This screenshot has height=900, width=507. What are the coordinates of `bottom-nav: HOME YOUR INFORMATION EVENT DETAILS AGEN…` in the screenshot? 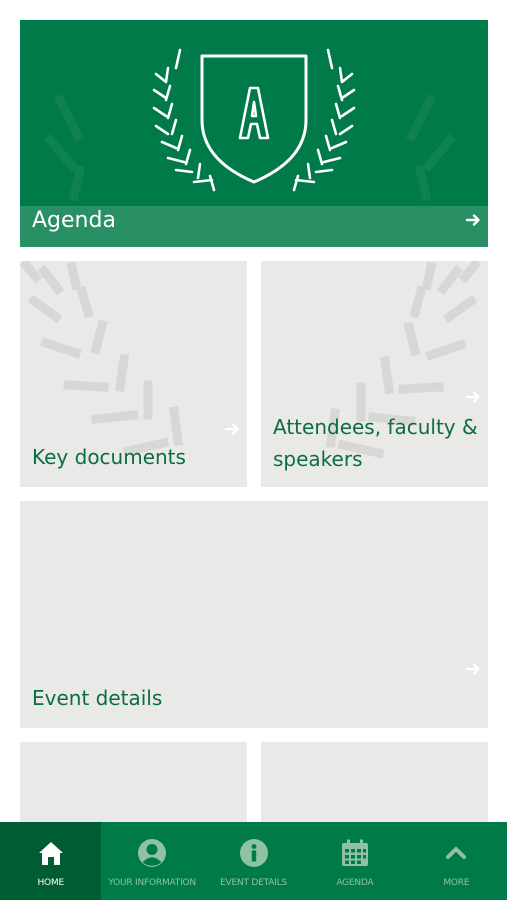 It's located at (253, 861).